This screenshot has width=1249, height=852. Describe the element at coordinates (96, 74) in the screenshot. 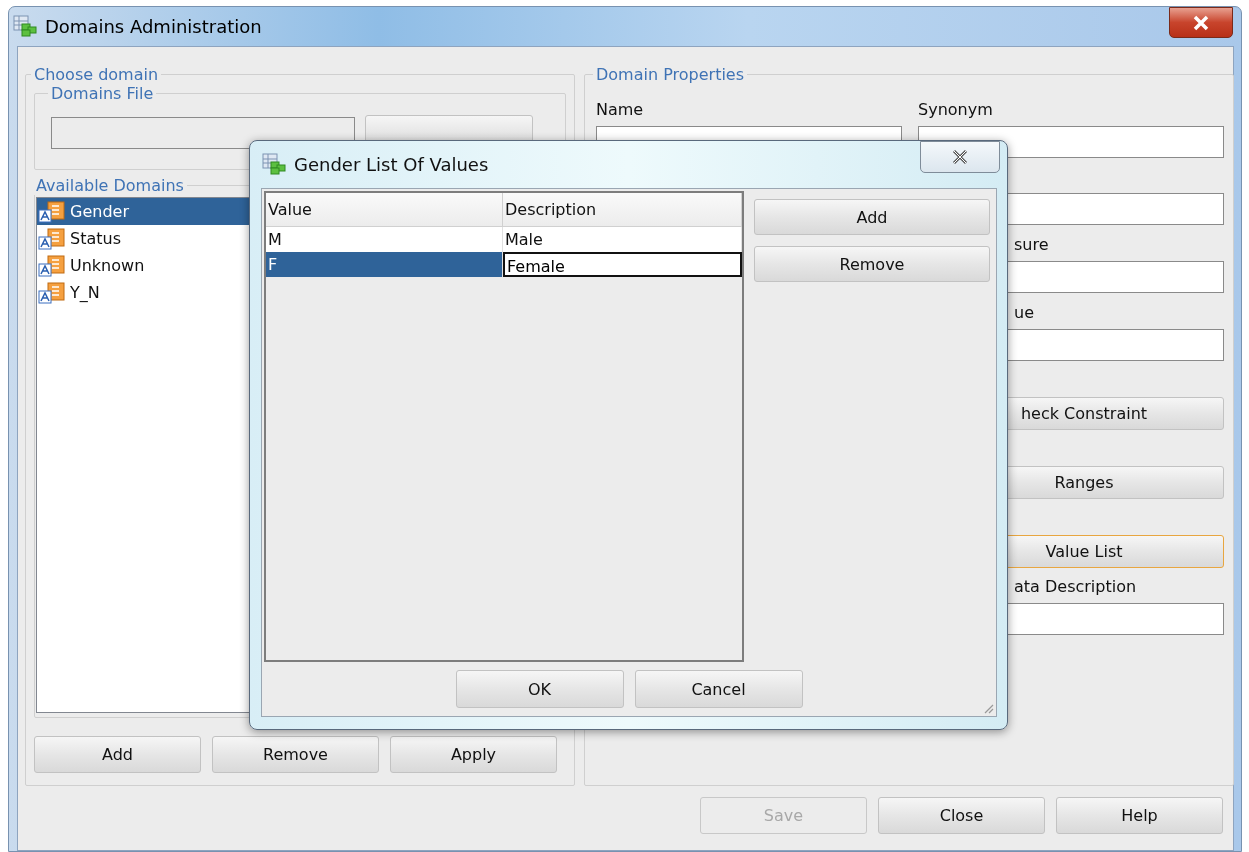

I see `group-title: Choose domain` at that location.